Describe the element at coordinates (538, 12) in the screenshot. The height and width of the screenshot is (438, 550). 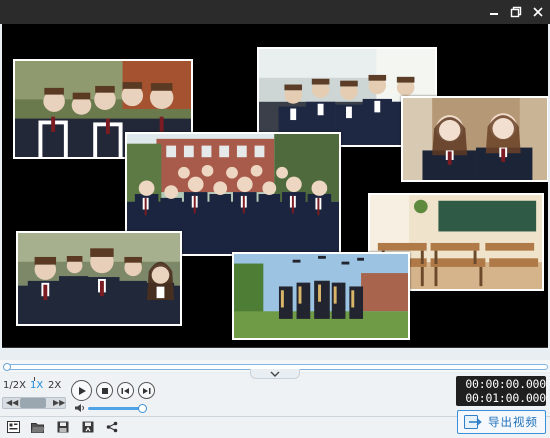
I see `close-icon` at that location.